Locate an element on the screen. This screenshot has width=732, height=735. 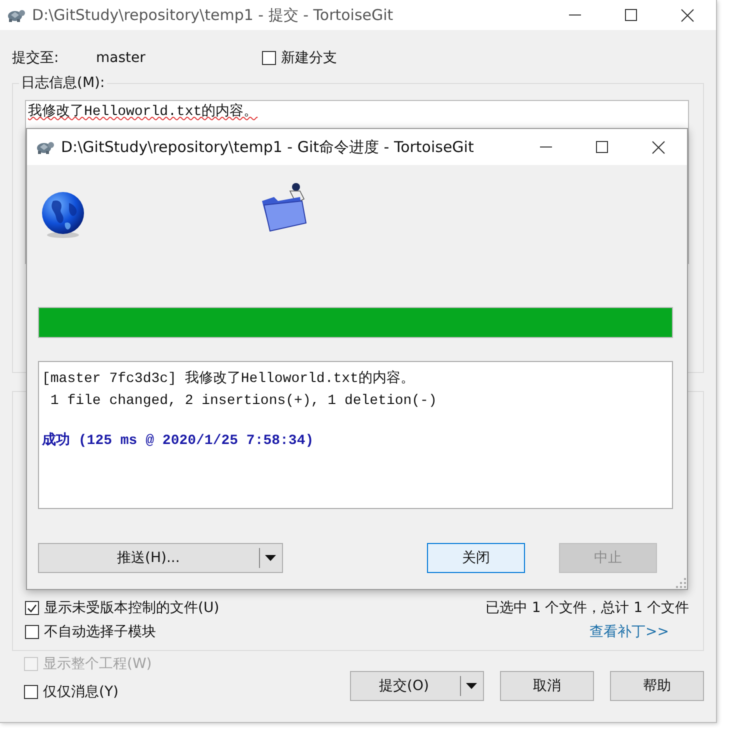
dialog-title: D:\GitStudy\repository\temp1 - Git命令进度 - TortoiseGit is located at coordinates (268, 147).